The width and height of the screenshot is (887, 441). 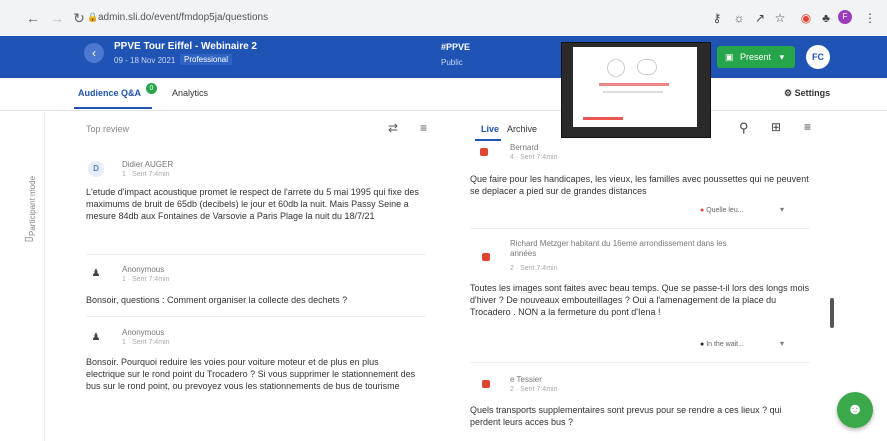 I want to click on event-dates: 09 - 18 Nov 2021, so click(x=145, y=60).